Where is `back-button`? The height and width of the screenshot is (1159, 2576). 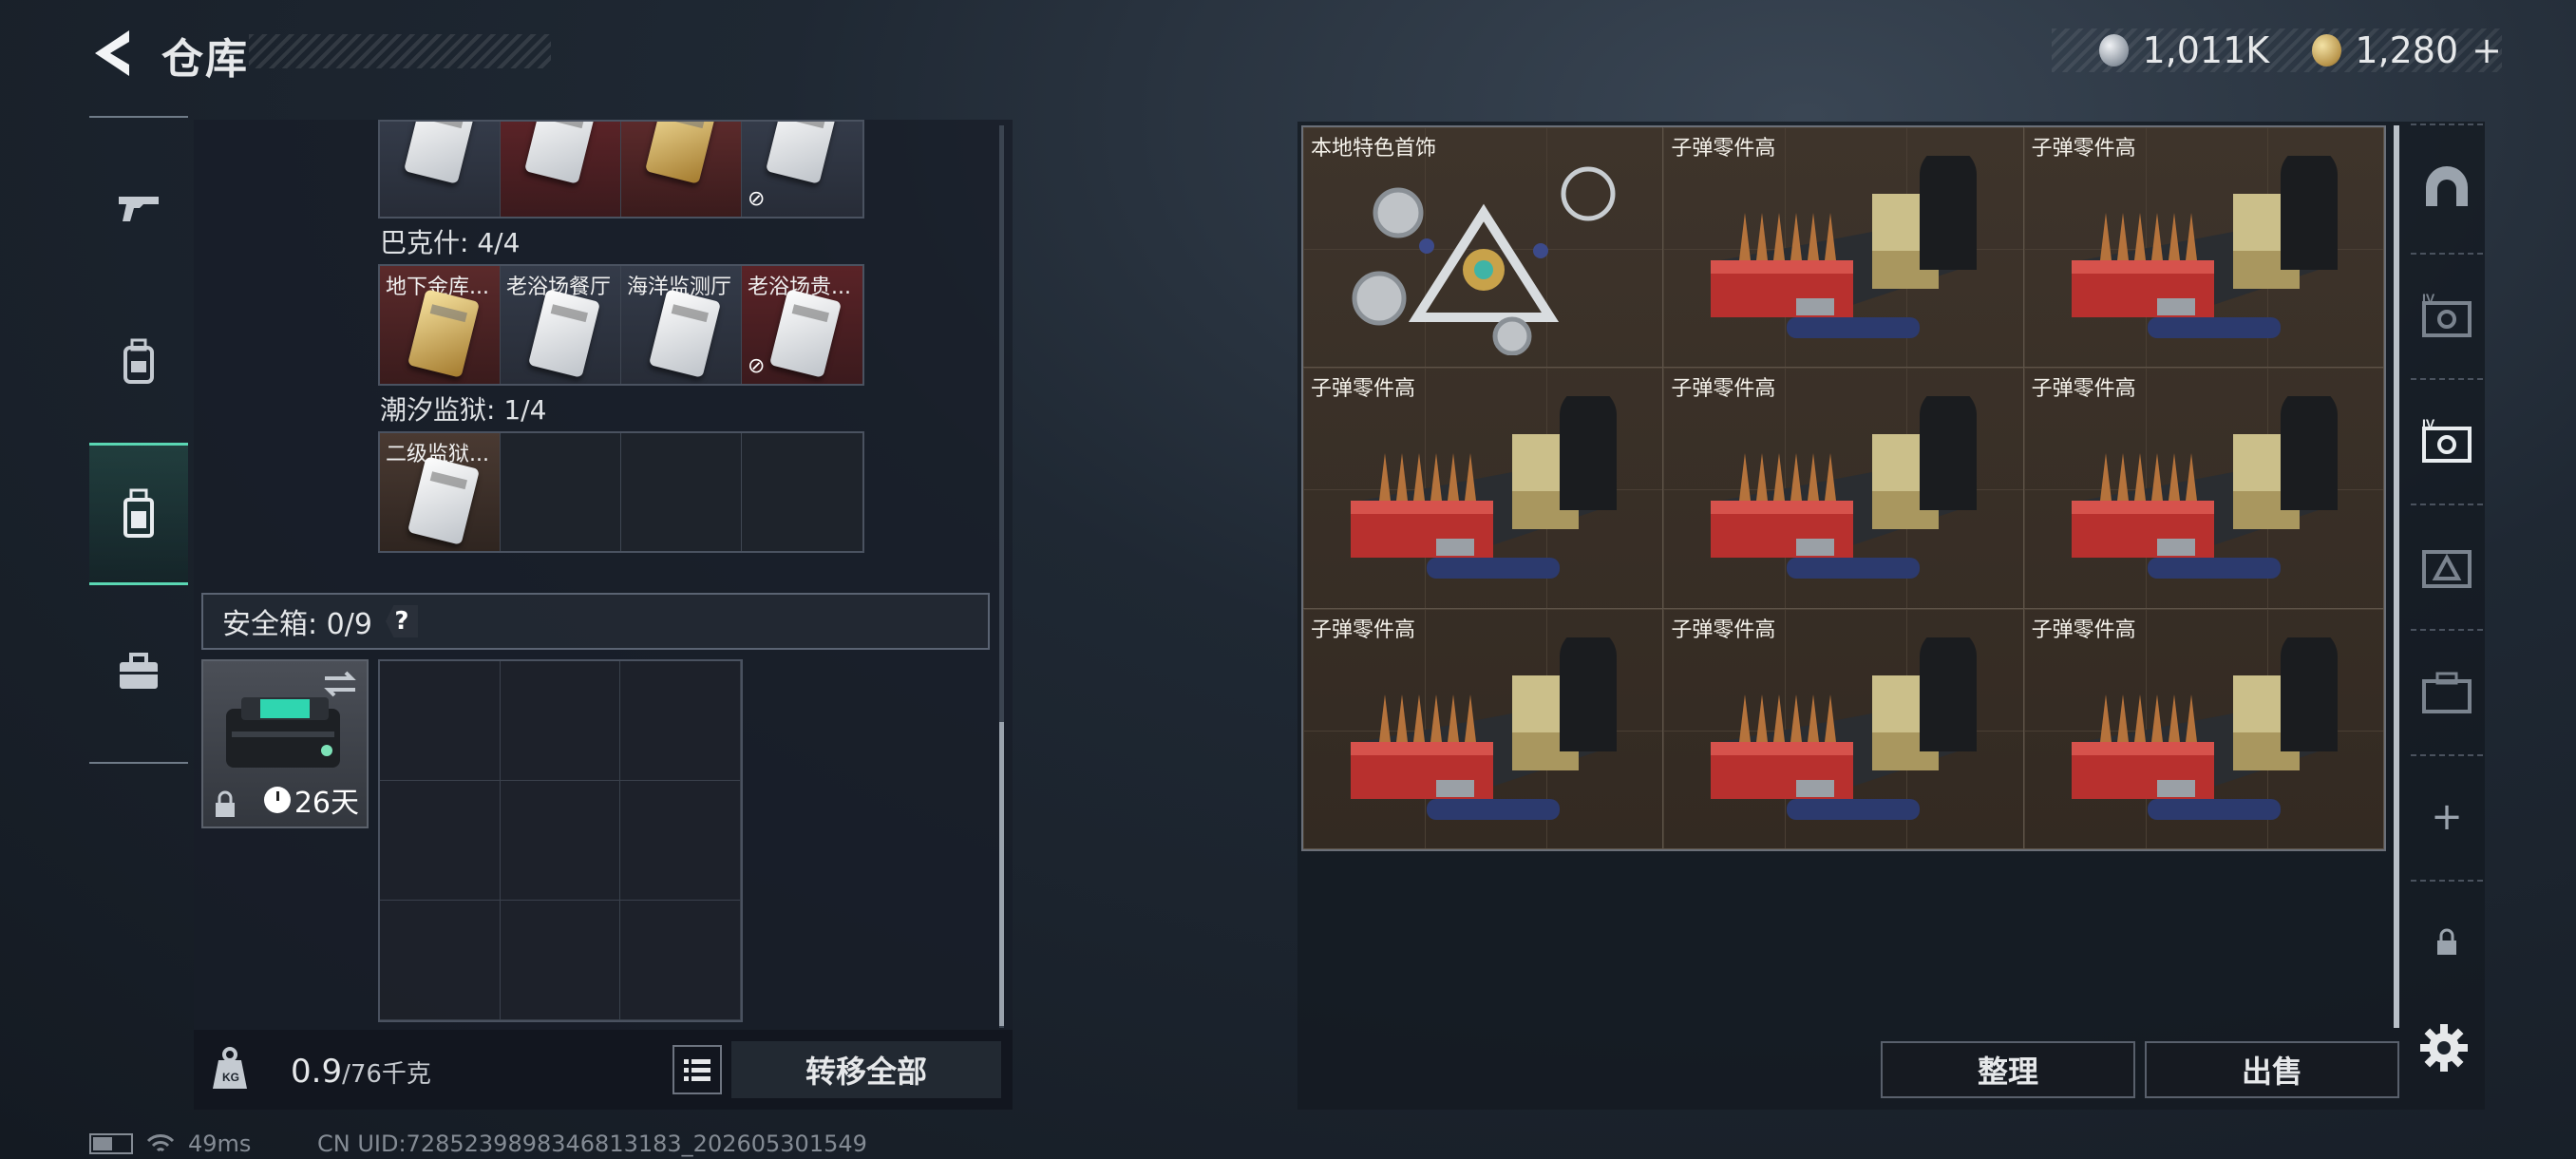 back-button is located at coordinates (111, 53).